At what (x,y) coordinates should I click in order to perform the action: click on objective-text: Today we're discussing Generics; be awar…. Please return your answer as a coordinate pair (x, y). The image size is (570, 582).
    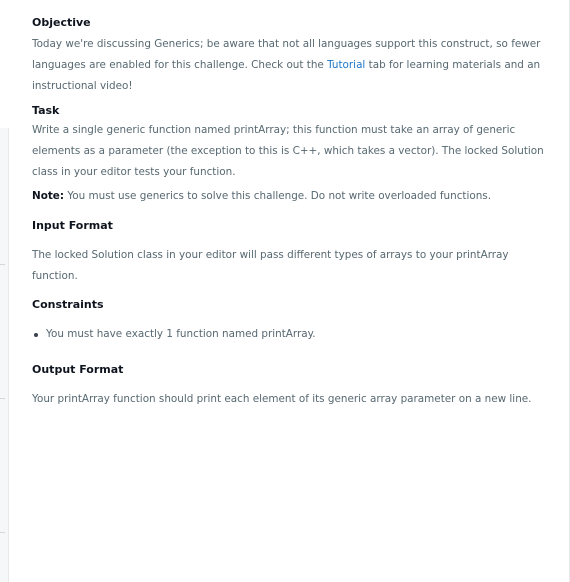
    Looking at the image, I should click on (289, 65).